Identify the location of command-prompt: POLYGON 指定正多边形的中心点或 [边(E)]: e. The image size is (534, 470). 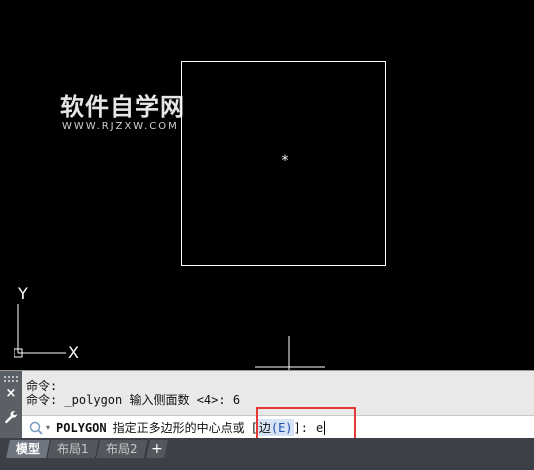
(191, 427).